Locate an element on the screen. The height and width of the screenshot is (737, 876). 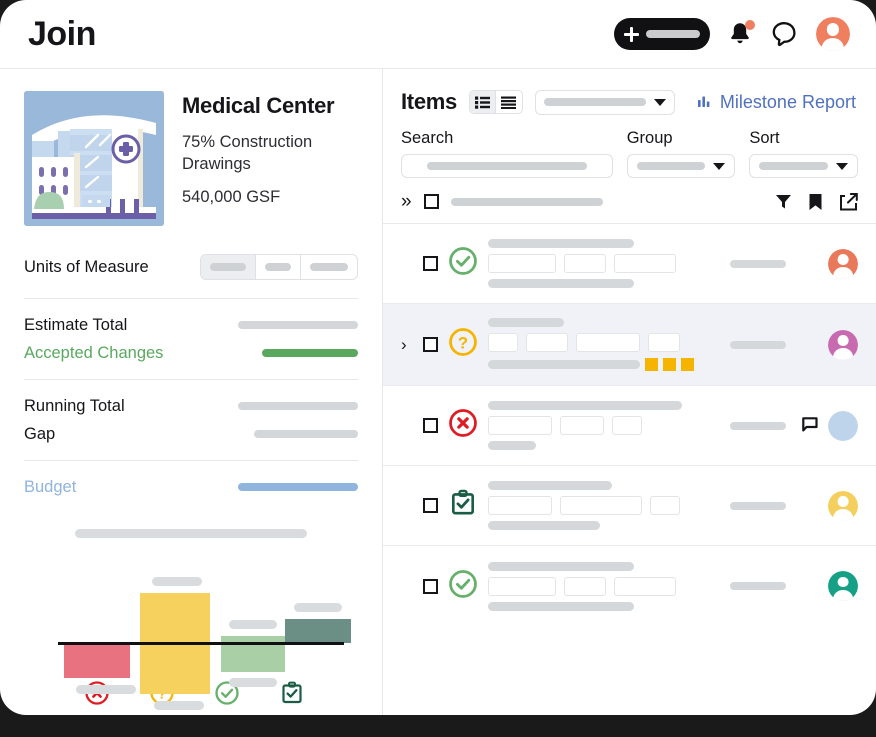
metric-row-budget: Budget is located at coordinates (191, 487).